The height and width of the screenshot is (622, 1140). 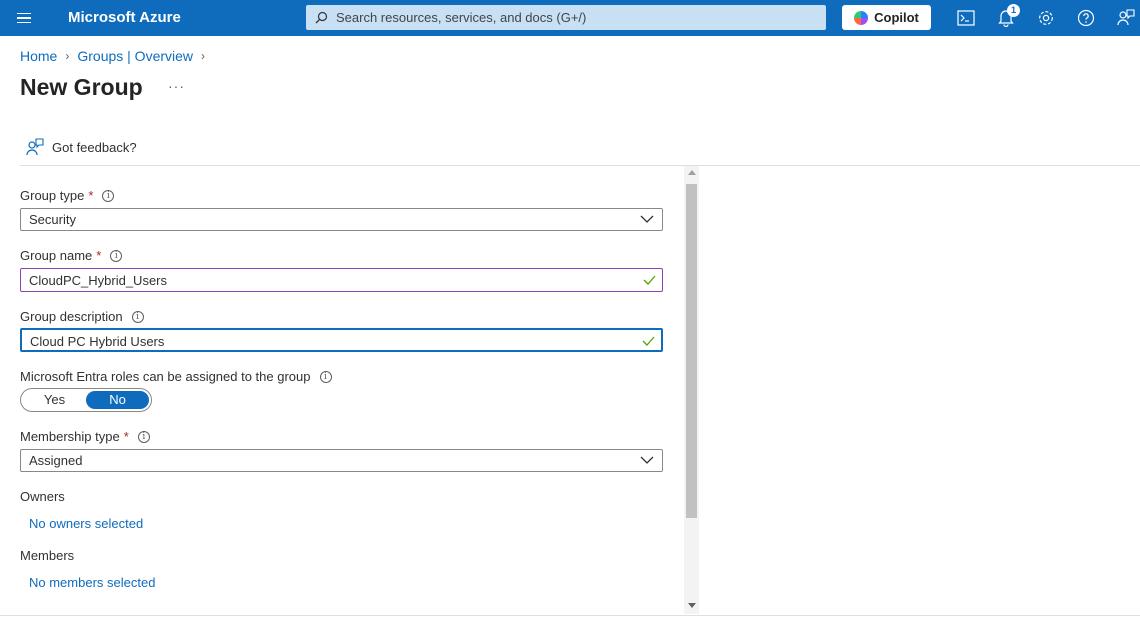 What do you see at coordinates (70, 436) in the screenshot?
I see `membership-type-label-text: Membership type` at bounding box center [70, 436].